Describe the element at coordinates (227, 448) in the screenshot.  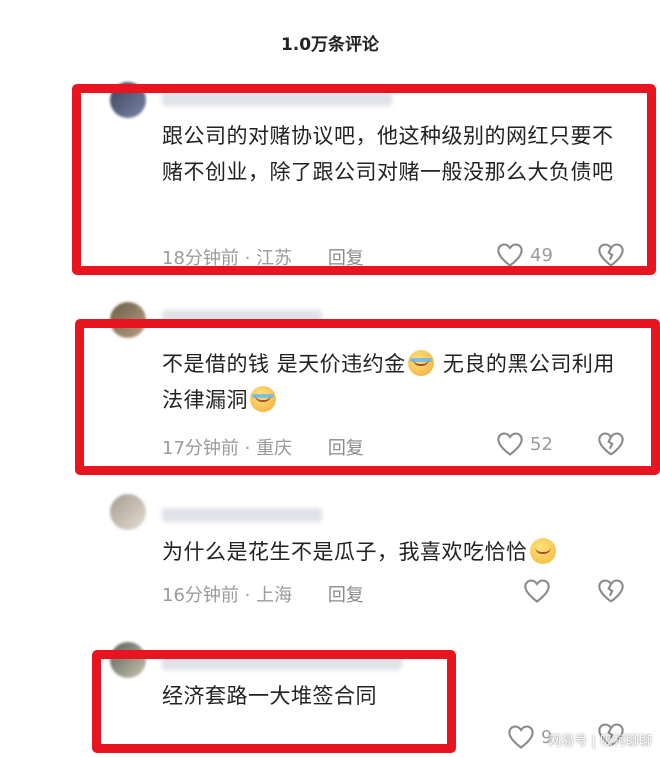
I see `time-location: 17分钟前 · 重庆` at that location.